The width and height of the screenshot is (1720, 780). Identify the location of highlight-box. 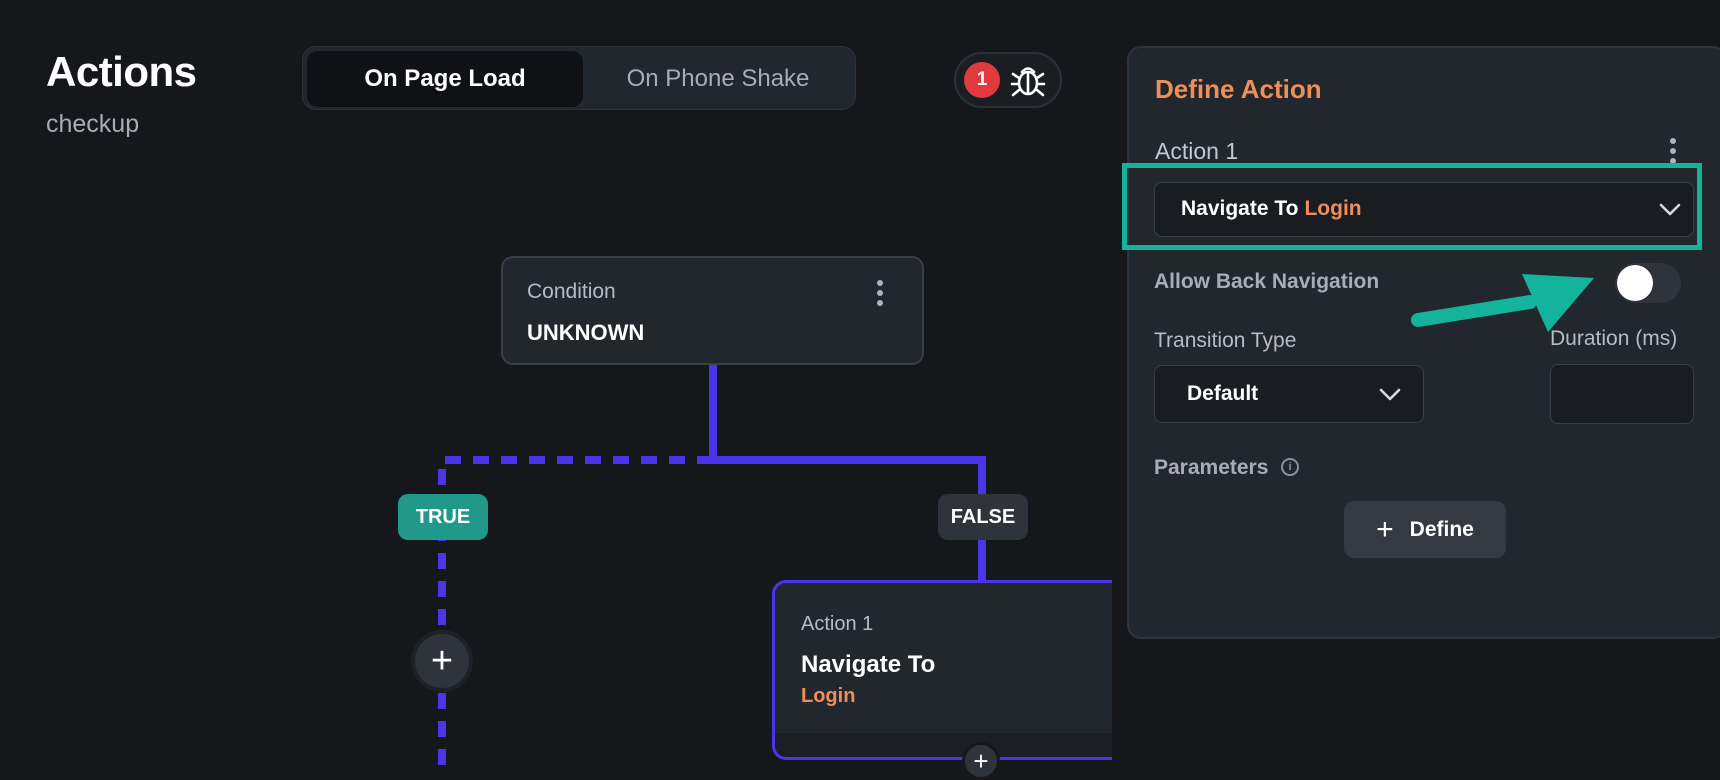
(1412, 206).